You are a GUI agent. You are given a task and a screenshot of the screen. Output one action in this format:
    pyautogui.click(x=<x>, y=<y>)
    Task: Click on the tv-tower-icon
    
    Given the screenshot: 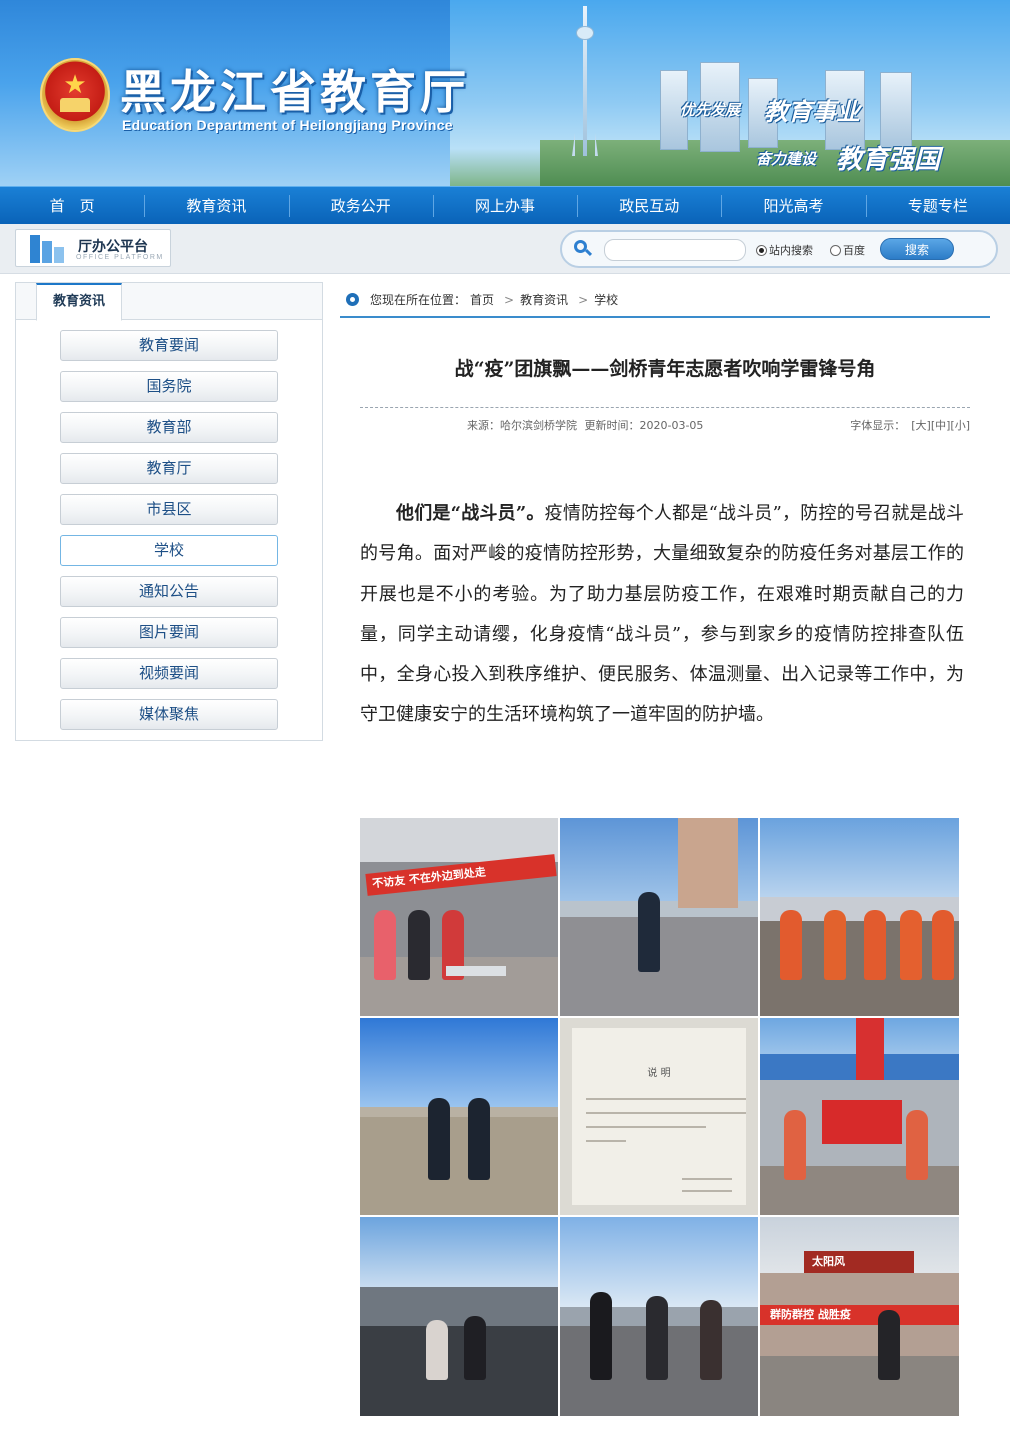 What is the action you would take?
    pyautogui.click(x=585, y=81)
    